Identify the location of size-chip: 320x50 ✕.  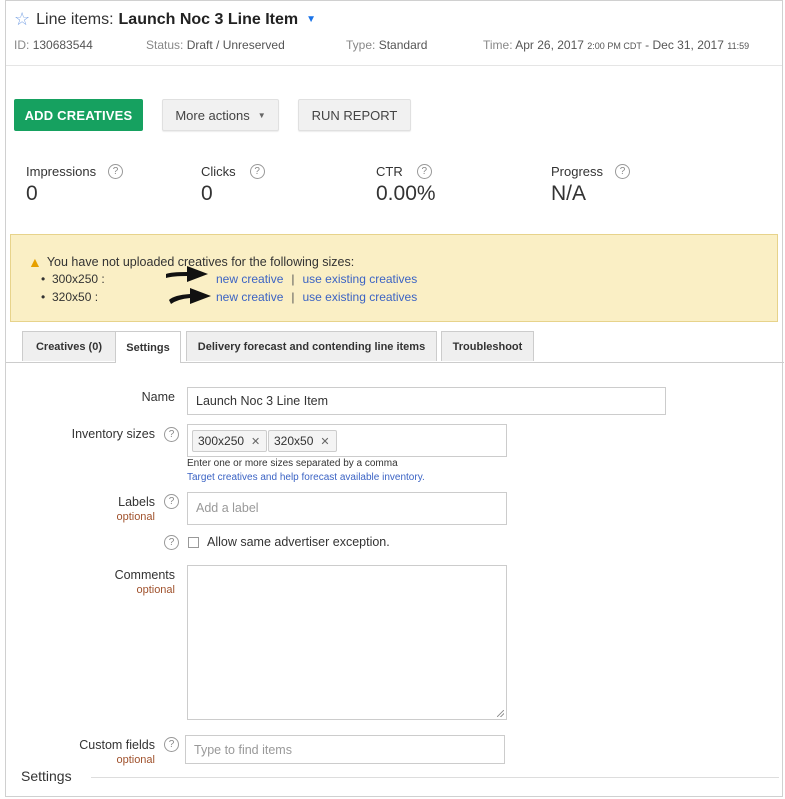
(302, 441).